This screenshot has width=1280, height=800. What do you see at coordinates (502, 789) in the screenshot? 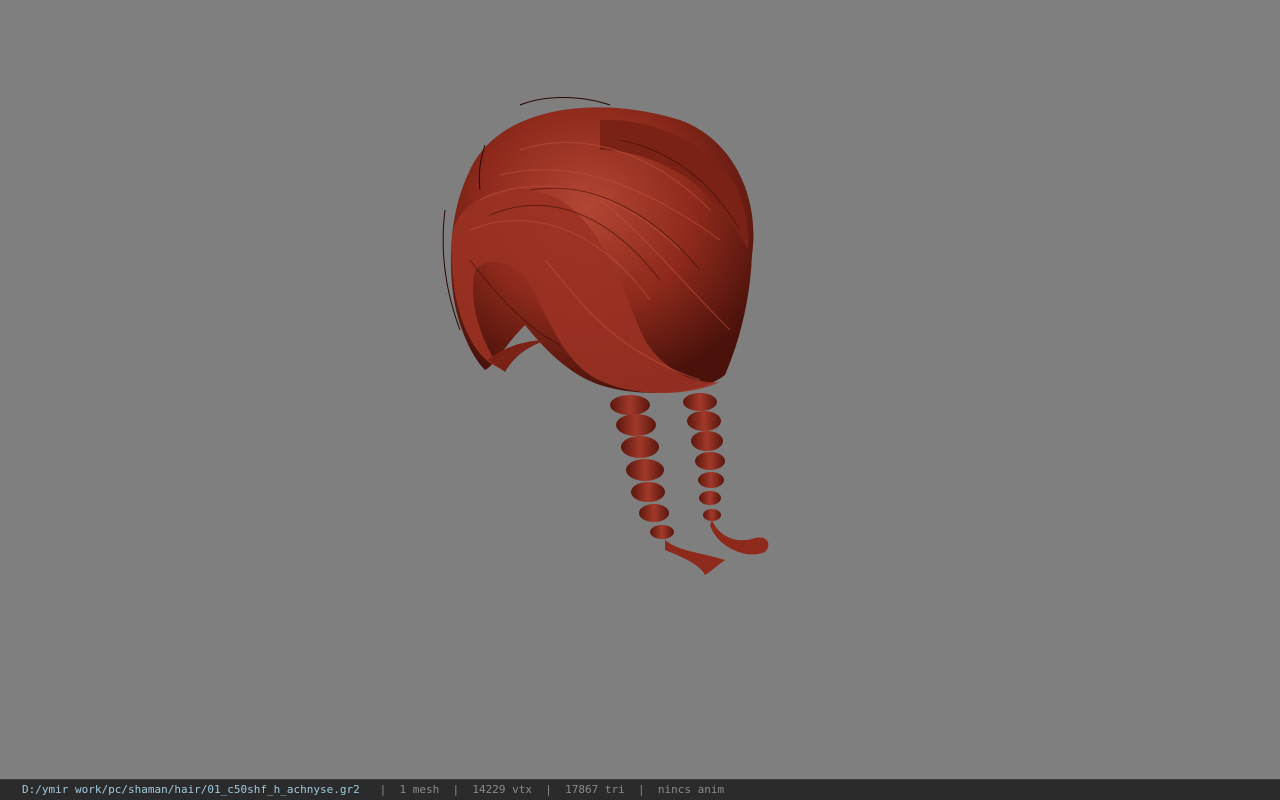
I see `vertex-count: 14229 vtx` at bounding box center [502, 789].